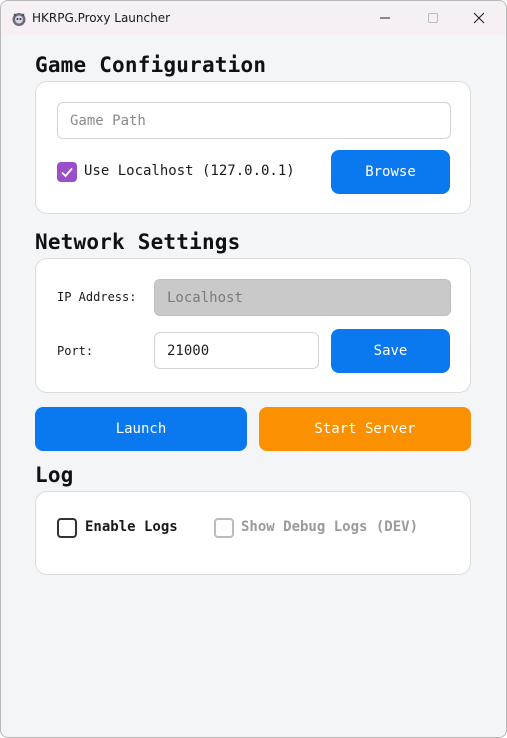 This screenshot has width=507, height=738. What do you see at coordinates (329, 527) in the screenshot?
I see `debug-logs-label: Show Debug Logs (DEV)` at bounding box center [329, 527].